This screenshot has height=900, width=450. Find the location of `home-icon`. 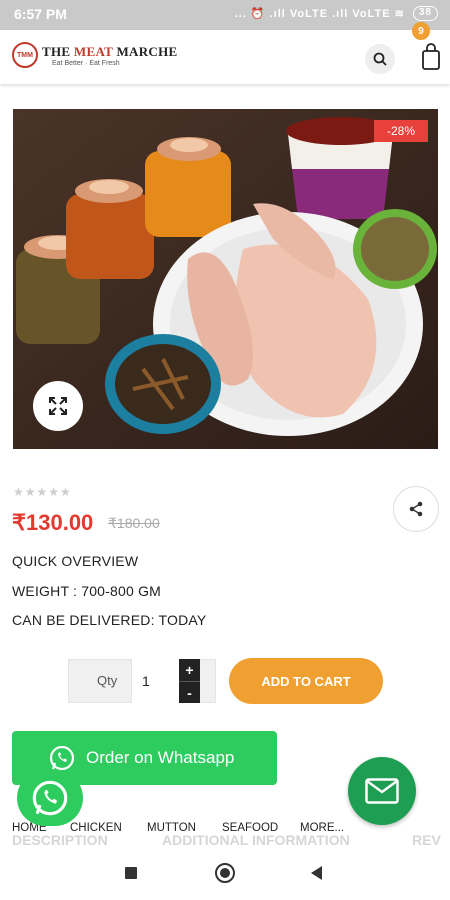

home-icon is located at coordinates (225, 873).